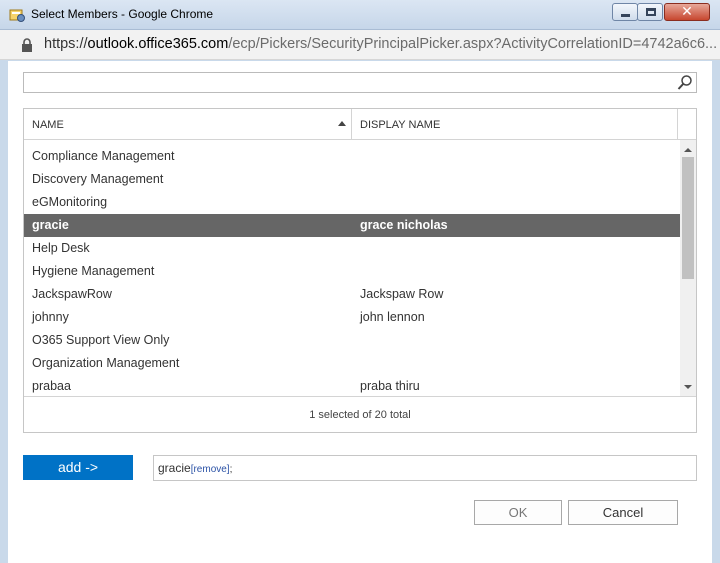 The height and width of the screenshot is (563, 720). I want to click on table-row: Compliance Management, so click(352, 156).